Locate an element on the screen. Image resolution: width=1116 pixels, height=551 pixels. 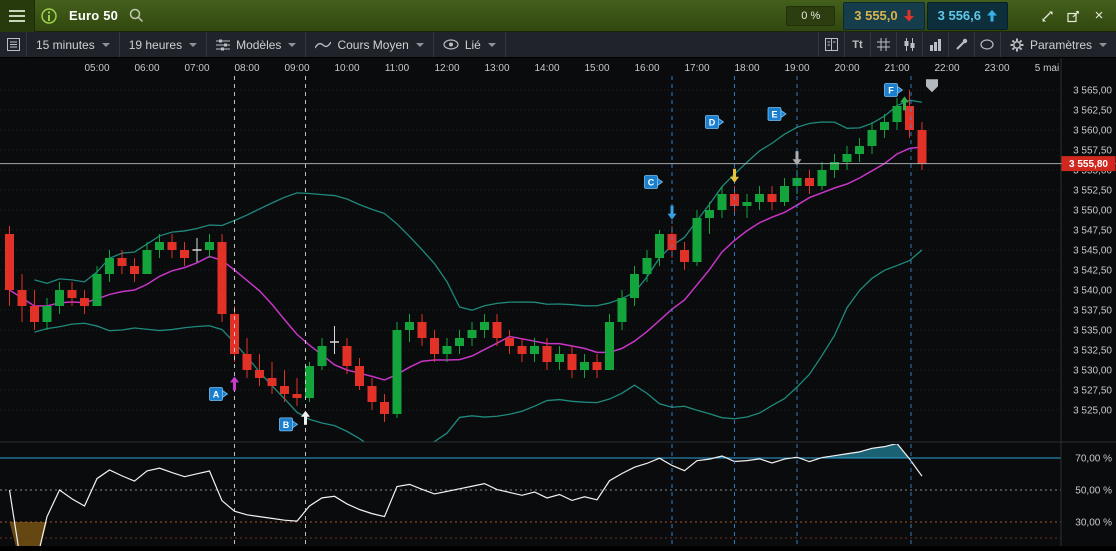
time-axis-label: 05:00 is located at coordinates (96, 68).